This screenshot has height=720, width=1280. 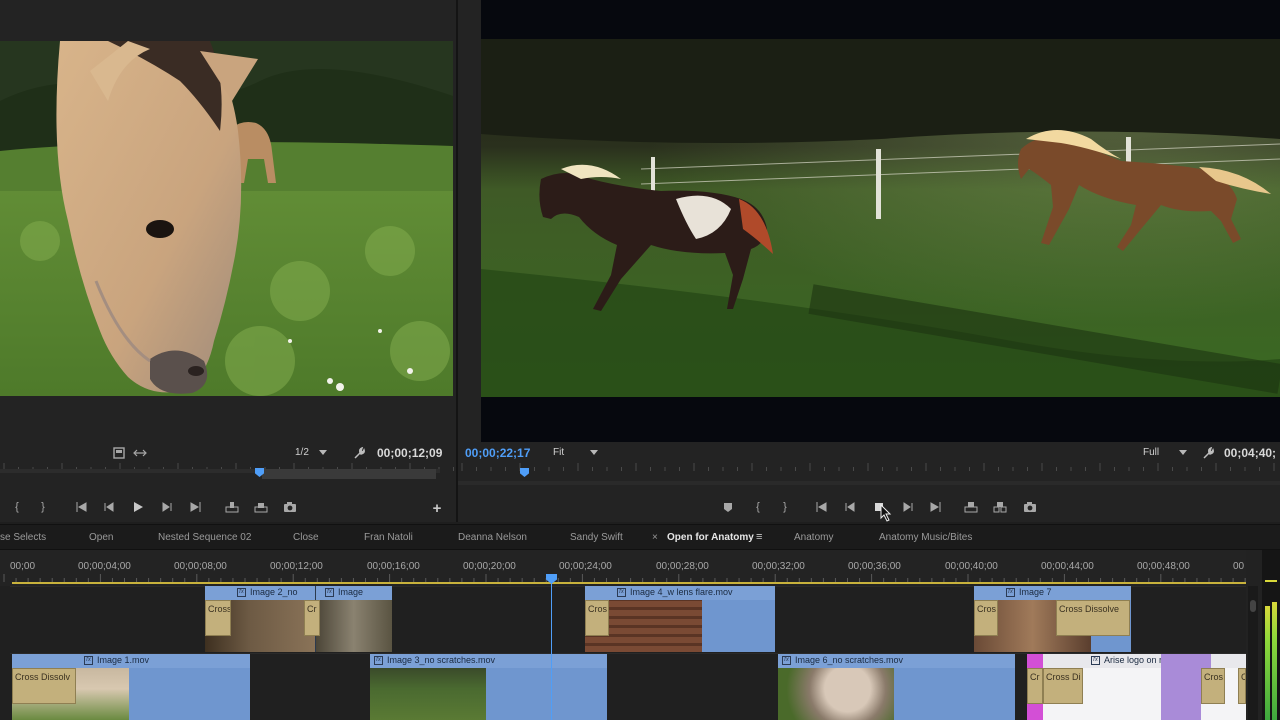 I want to click on ruler-label: 00;00;28;00, so click(x=682, y=566).